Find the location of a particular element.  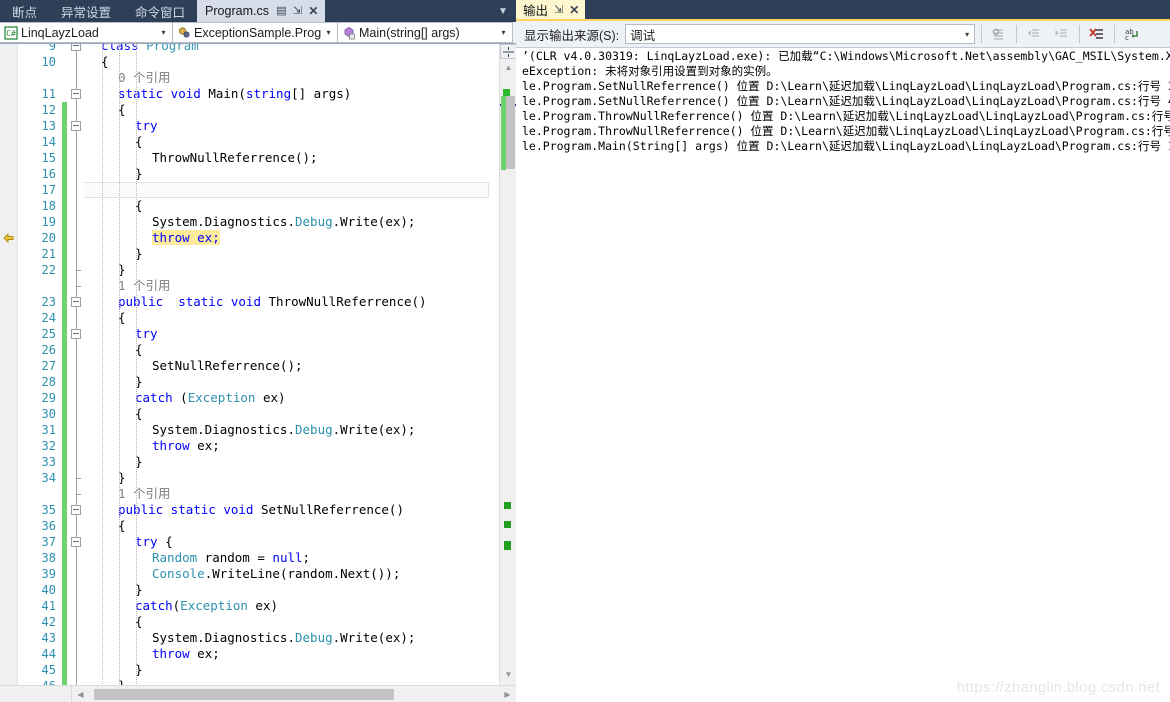

outlining-margin is located at coordinates (76, 364).